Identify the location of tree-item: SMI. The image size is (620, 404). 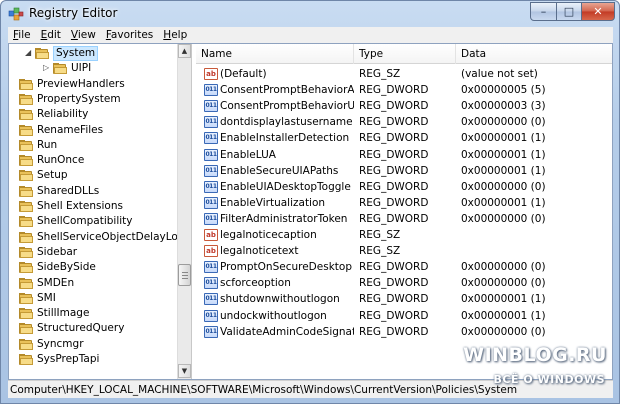
(93, 298).